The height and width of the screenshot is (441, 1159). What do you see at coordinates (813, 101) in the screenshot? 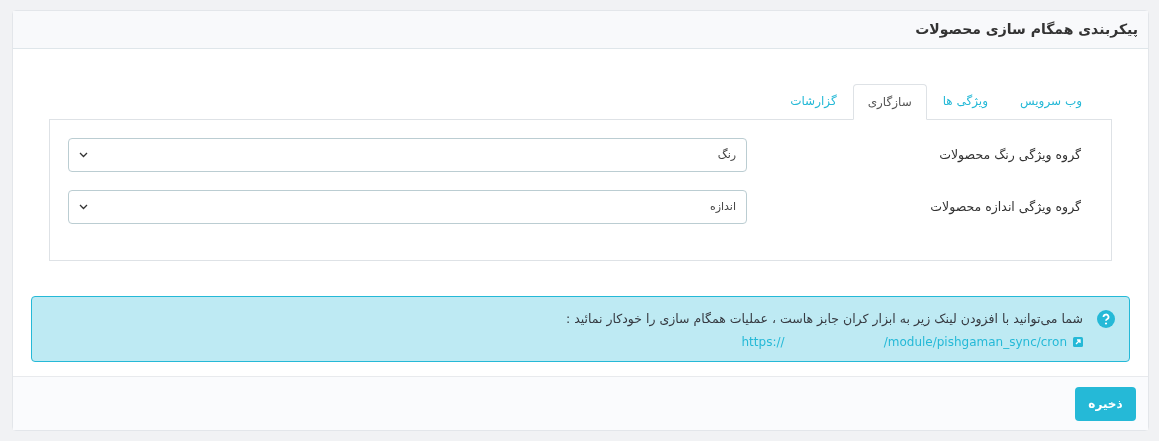
I see `tab: گزارشات` at bounding box center [813, 101].